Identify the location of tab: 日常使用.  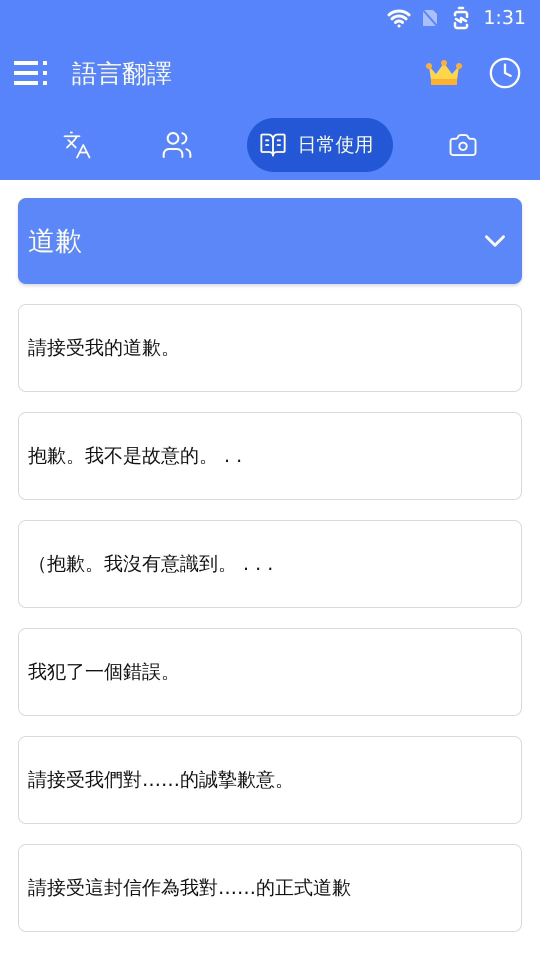
(320, 145).